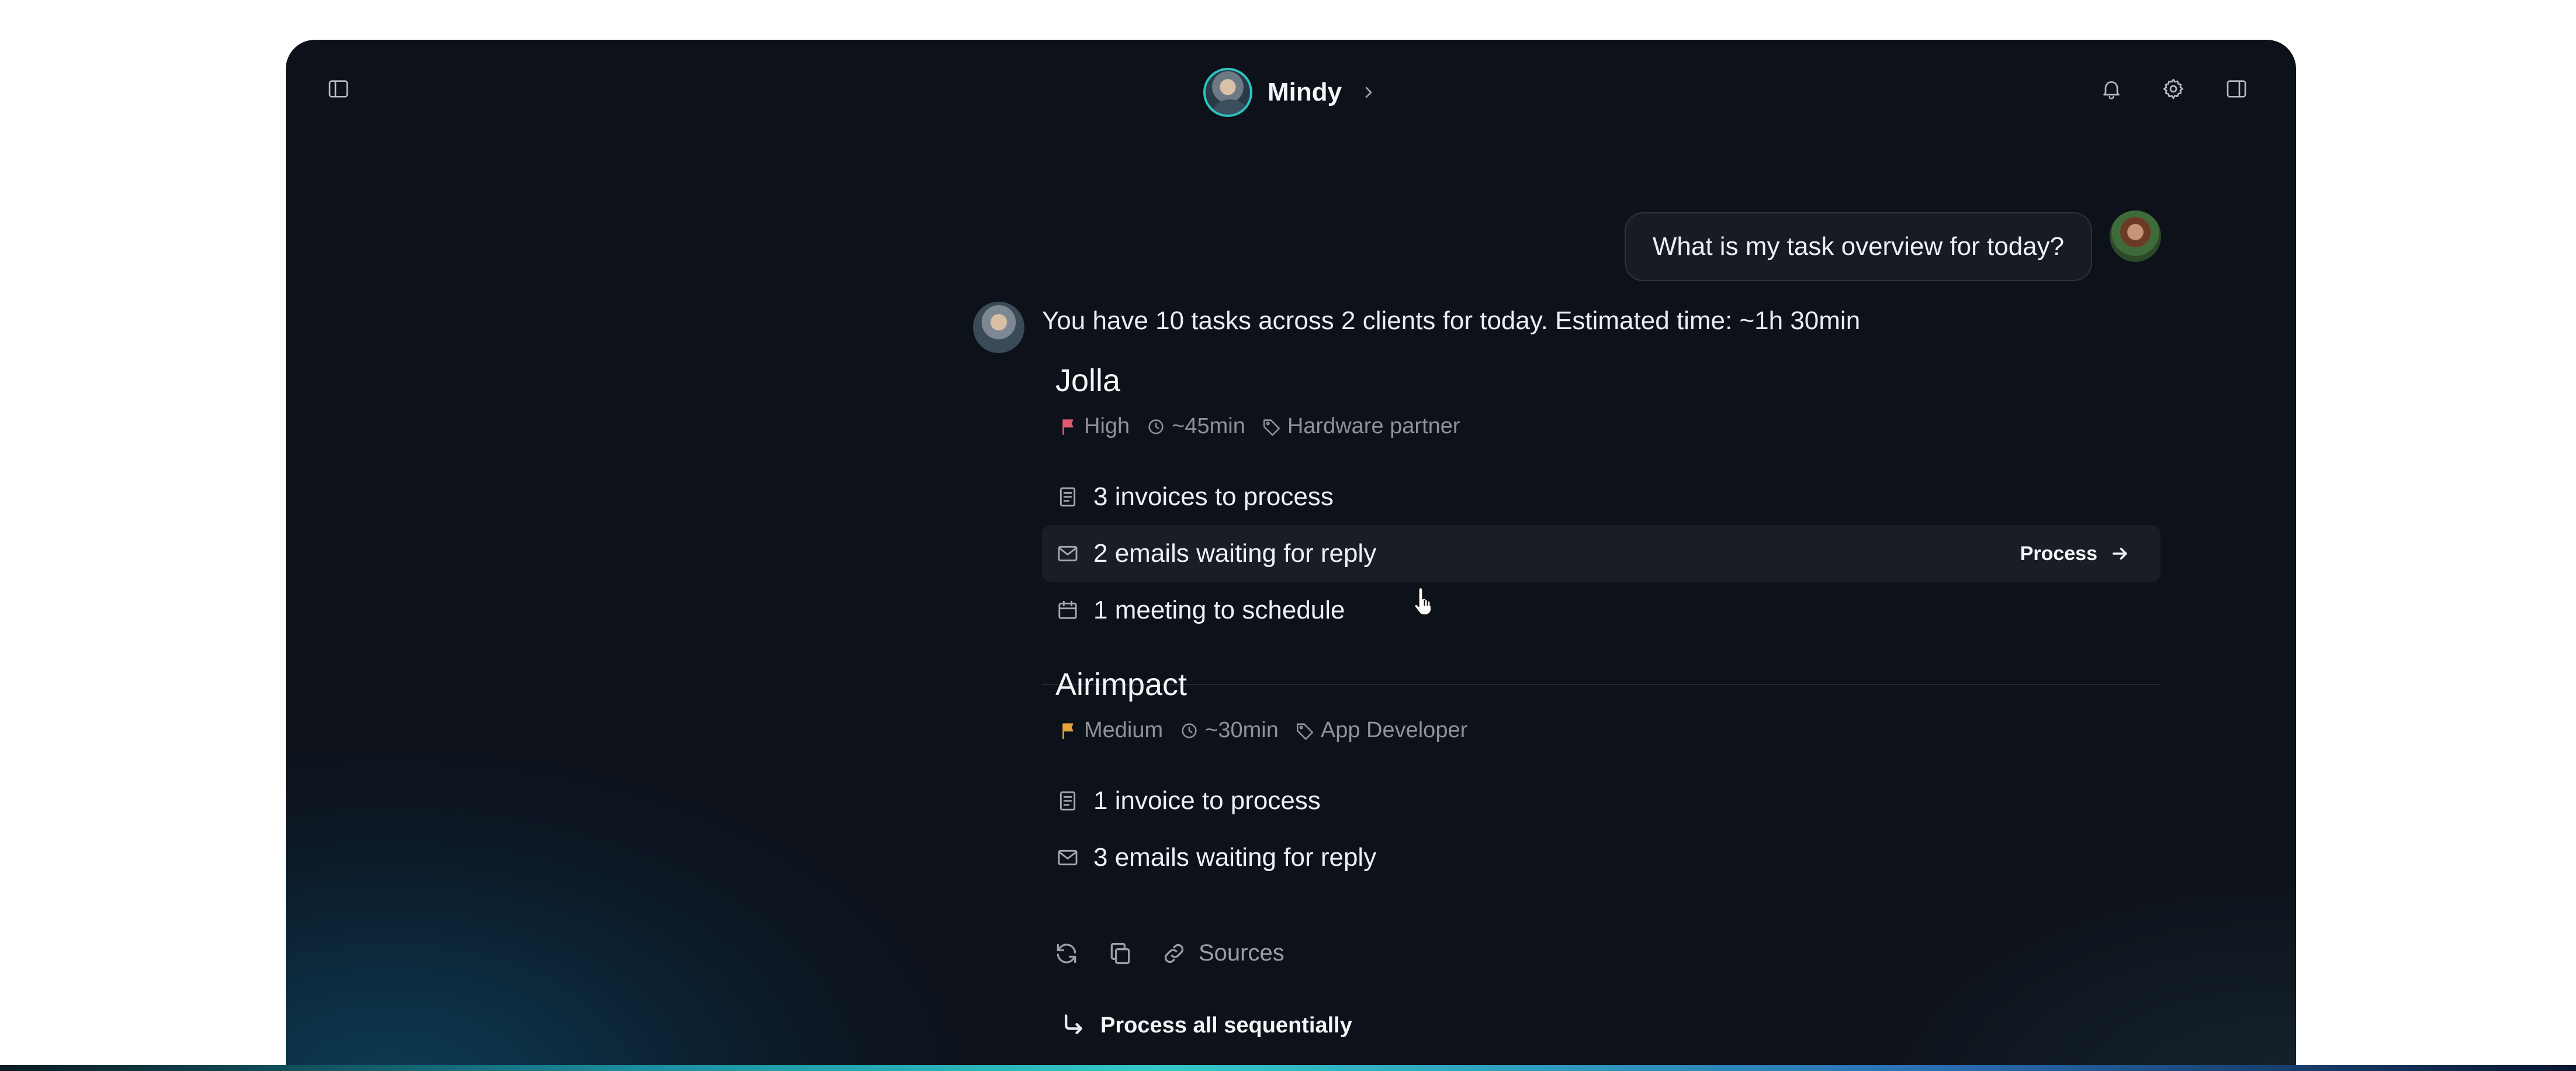 This screenshot has width=2576, height=1071. I want to click on client-divider, so click(1601, 684).